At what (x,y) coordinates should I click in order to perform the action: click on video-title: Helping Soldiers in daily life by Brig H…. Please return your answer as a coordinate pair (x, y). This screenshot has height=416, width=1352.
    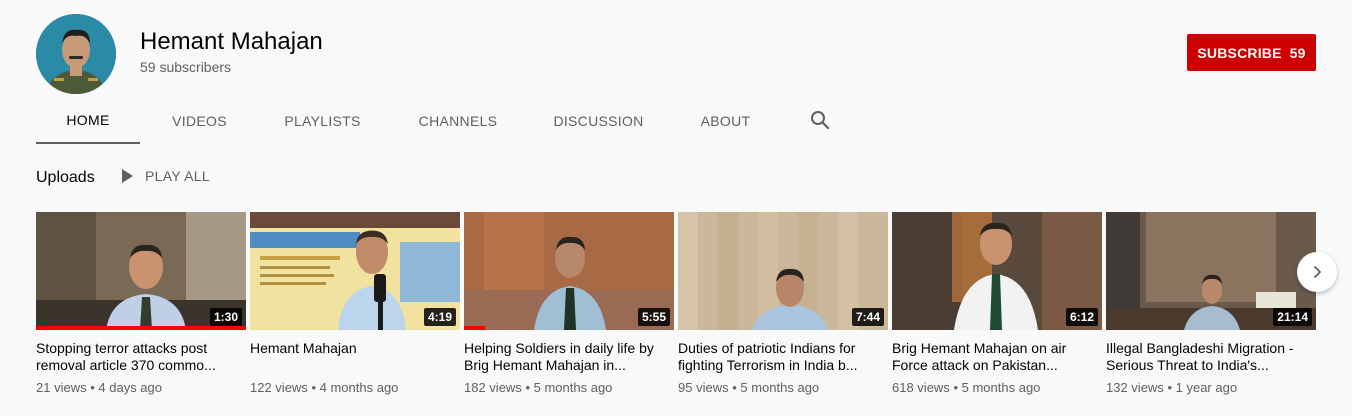
    Looking at the image, I should click on (569, 357).